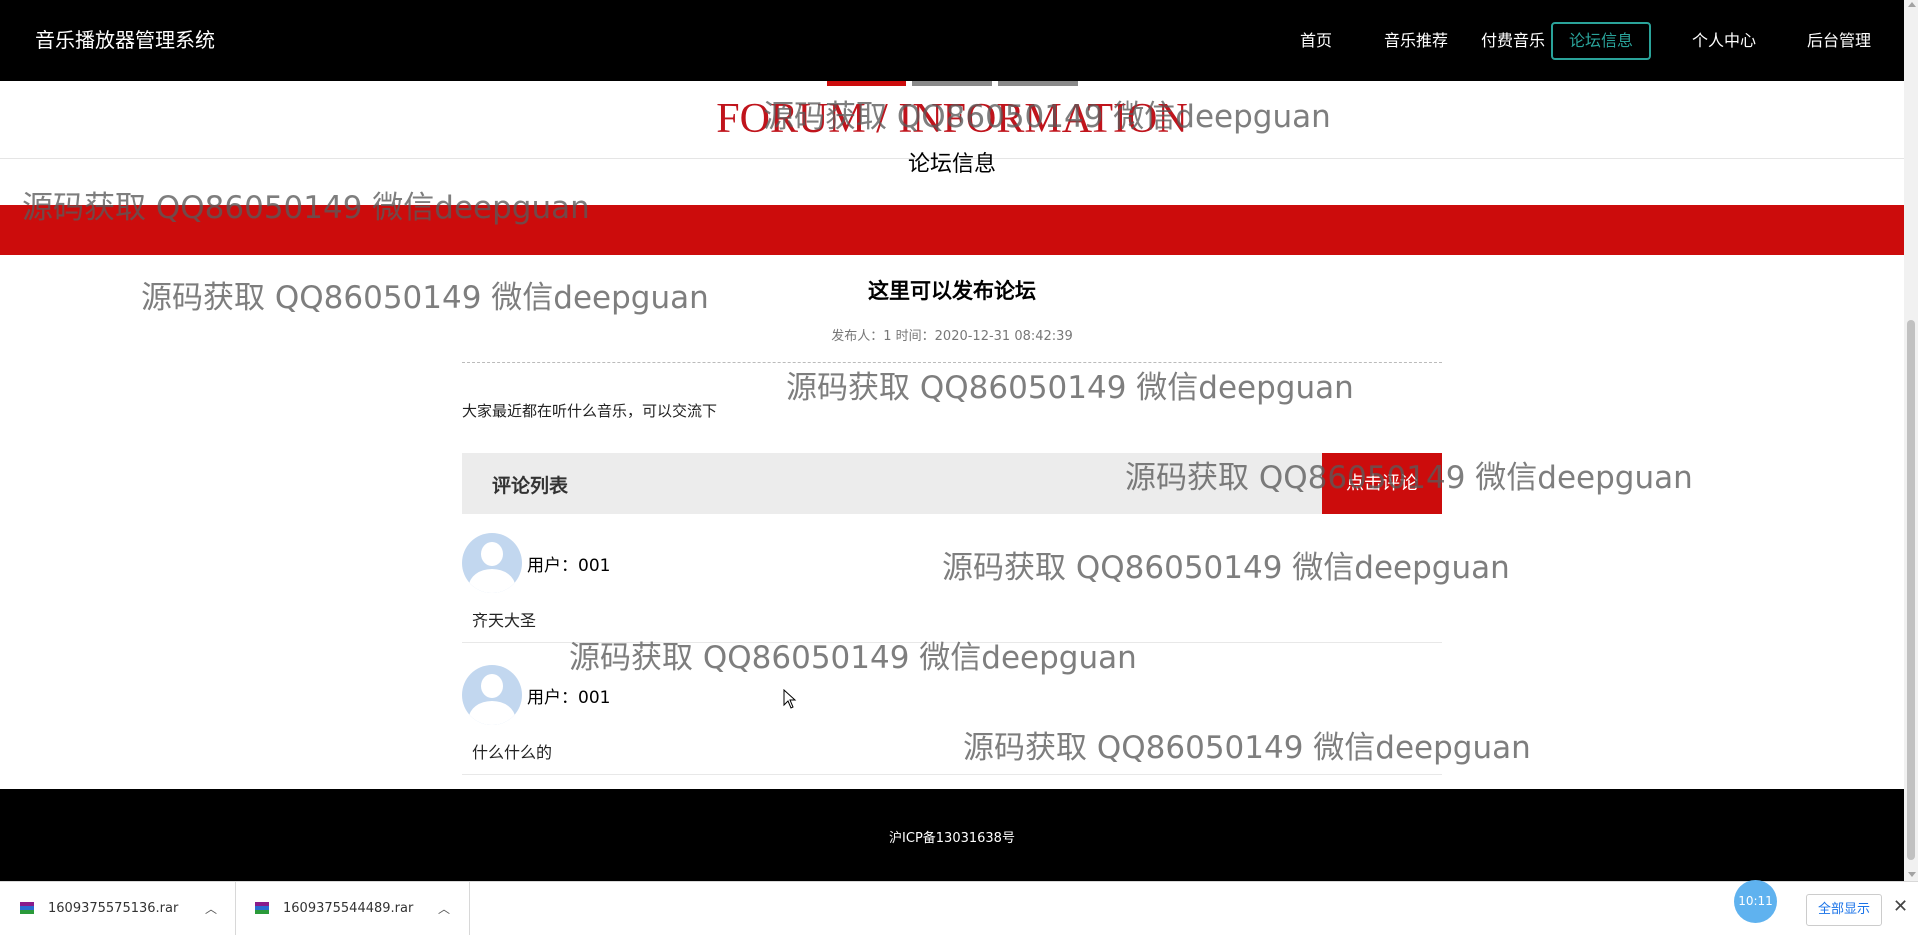 The image size is (1918, 935). I want to click on scroll-up-icon, so click(1912, 4).